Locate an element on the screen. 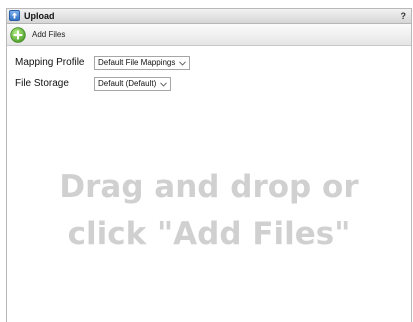 The height and width of the screenshot is (322, 413). mapping-profile-row: Mapping Profile Default File Mappings is located at coordinates (165, 63).